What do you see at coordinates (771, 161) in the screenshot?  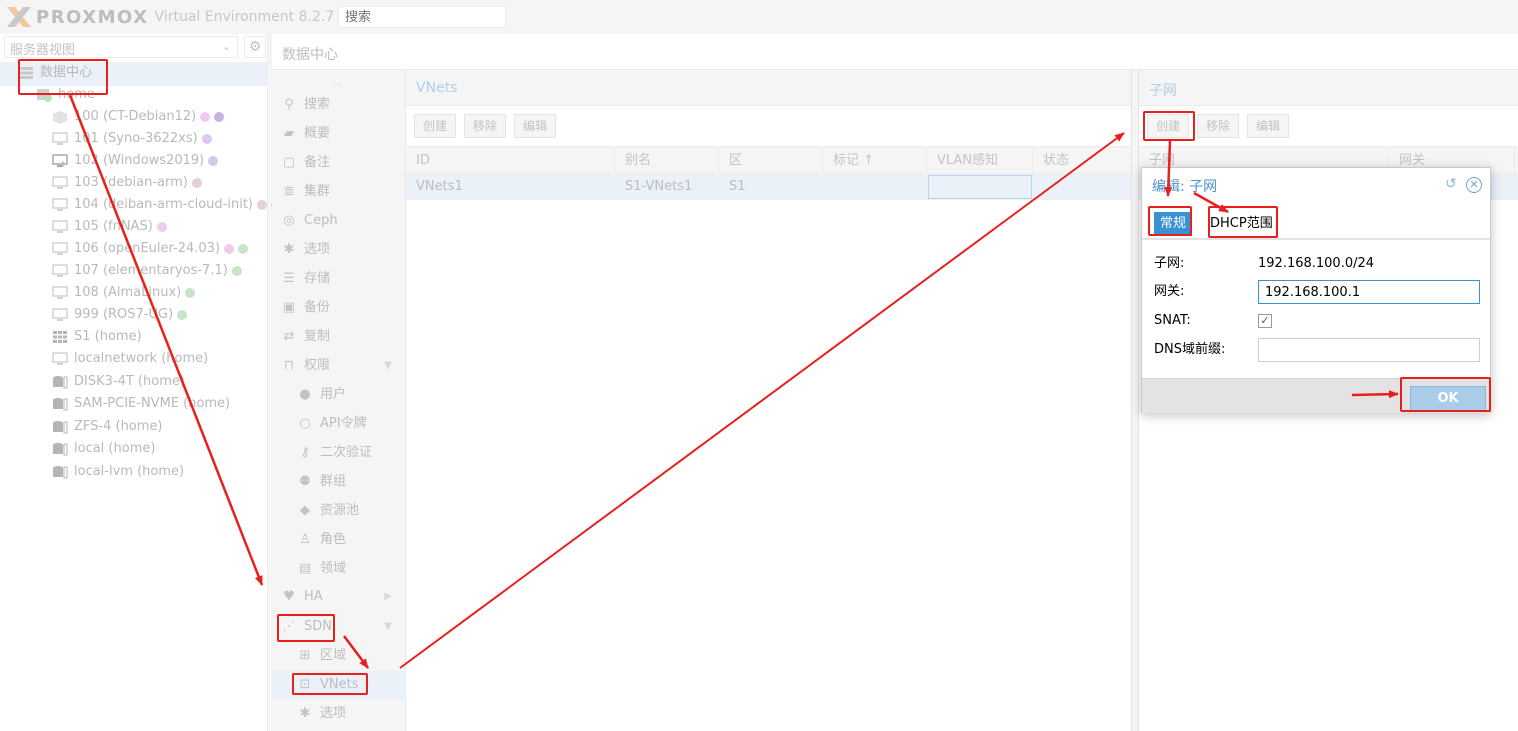 I see `column-header: 区` at bounding box center [771, 161].